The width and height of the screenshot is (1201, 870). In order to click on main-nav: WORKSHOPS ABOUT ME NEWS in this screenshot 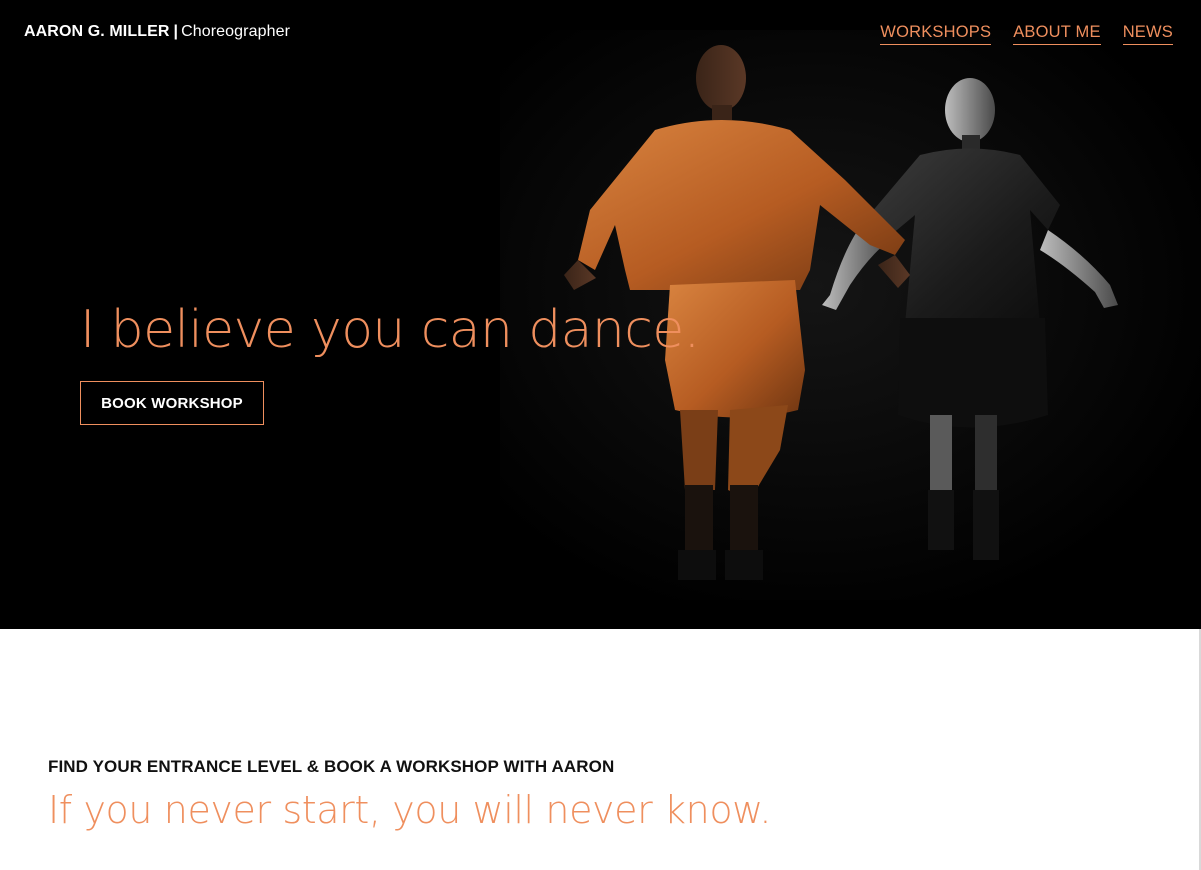, I will do `click(1026, 34)`.